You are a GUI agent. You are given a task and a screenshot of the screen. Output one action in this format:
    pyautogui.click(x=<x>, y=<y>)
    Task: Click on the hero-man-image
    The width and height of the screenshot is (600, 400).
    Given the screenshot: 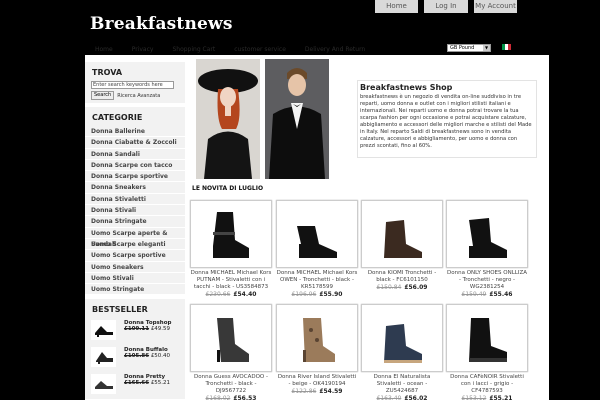 What is the action you would take?
    pyautogui.click(x=297, y=119)
    